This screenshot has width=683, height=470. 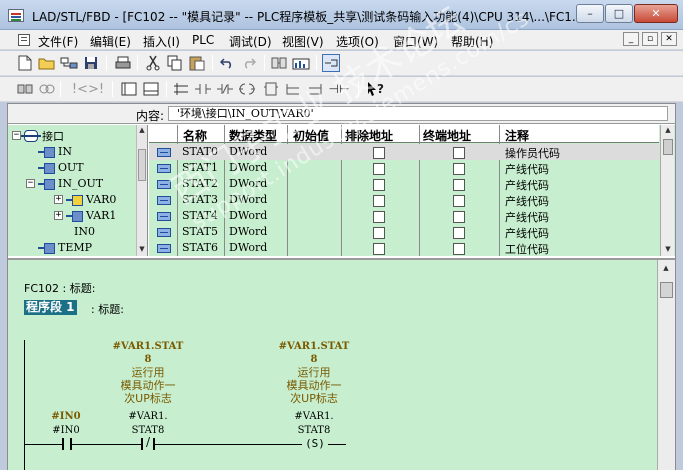 I want to click on mdi-restore-button: ▫, so click(x=650, y=39).